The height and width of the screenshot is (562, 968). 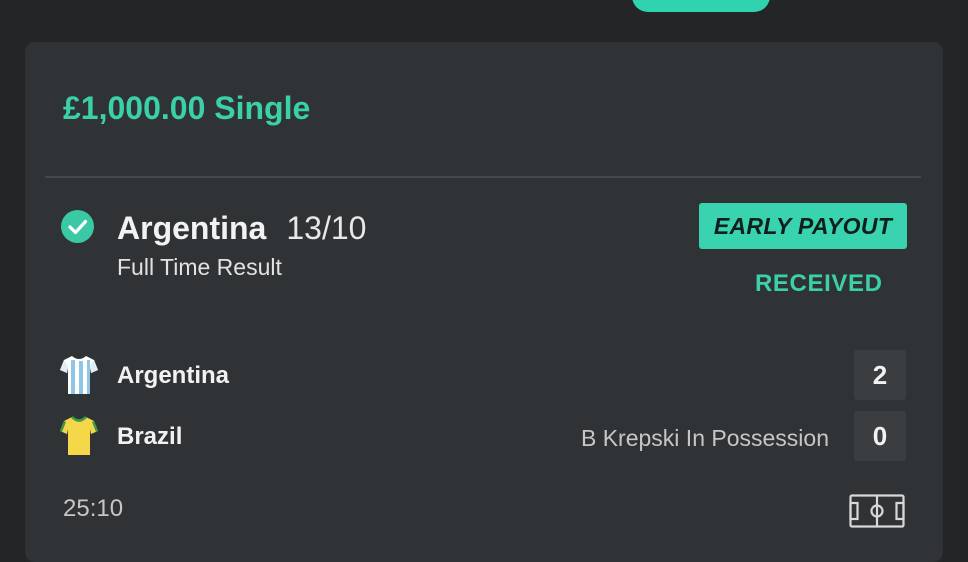 I want to click on home-score: 2, so click(x=880, y=375).